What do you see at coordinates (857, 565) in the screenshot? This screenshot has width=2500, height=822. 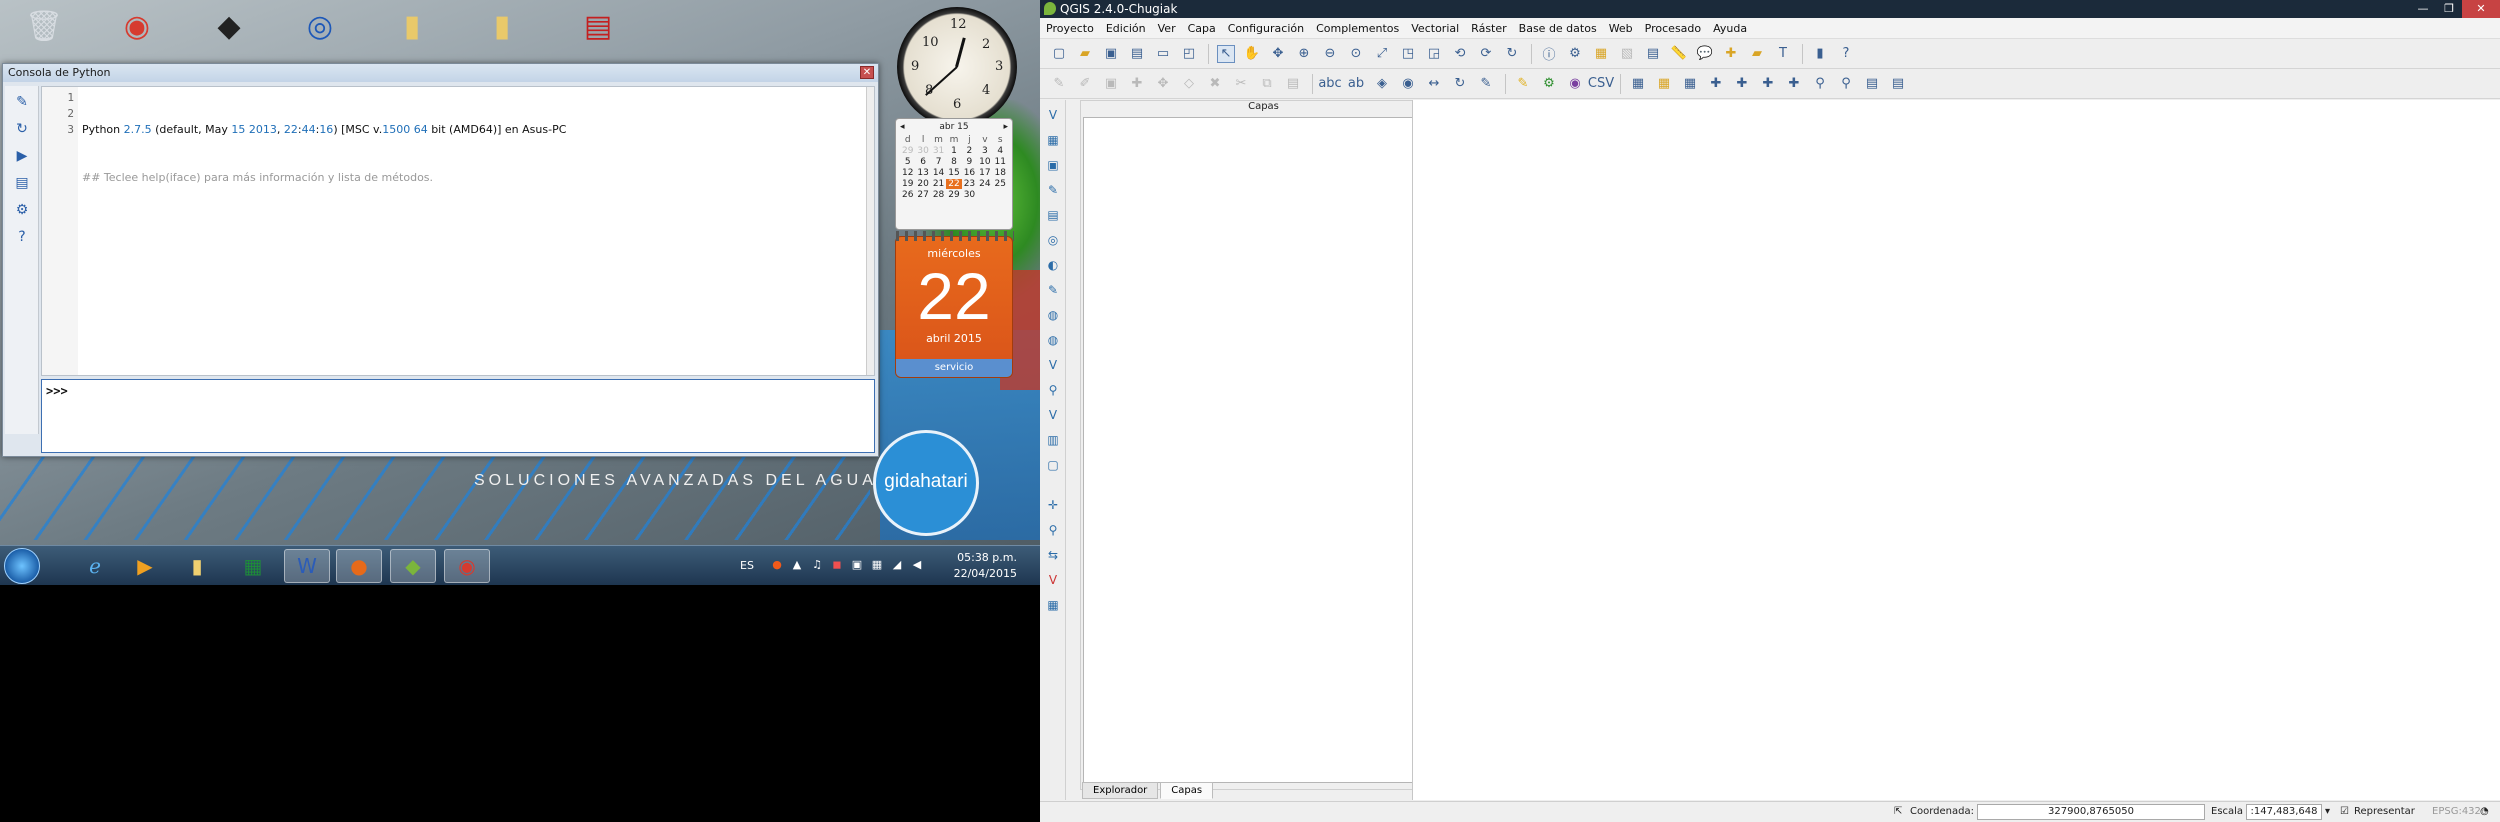 I see `tray-app-icon: ▣` at bounding box center [857, 565].